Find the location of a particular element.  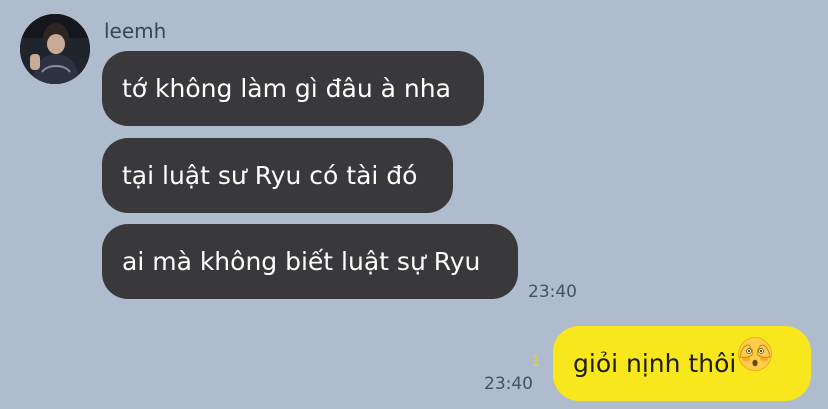

unread-count: 1 is located at coordinates (536, 361).